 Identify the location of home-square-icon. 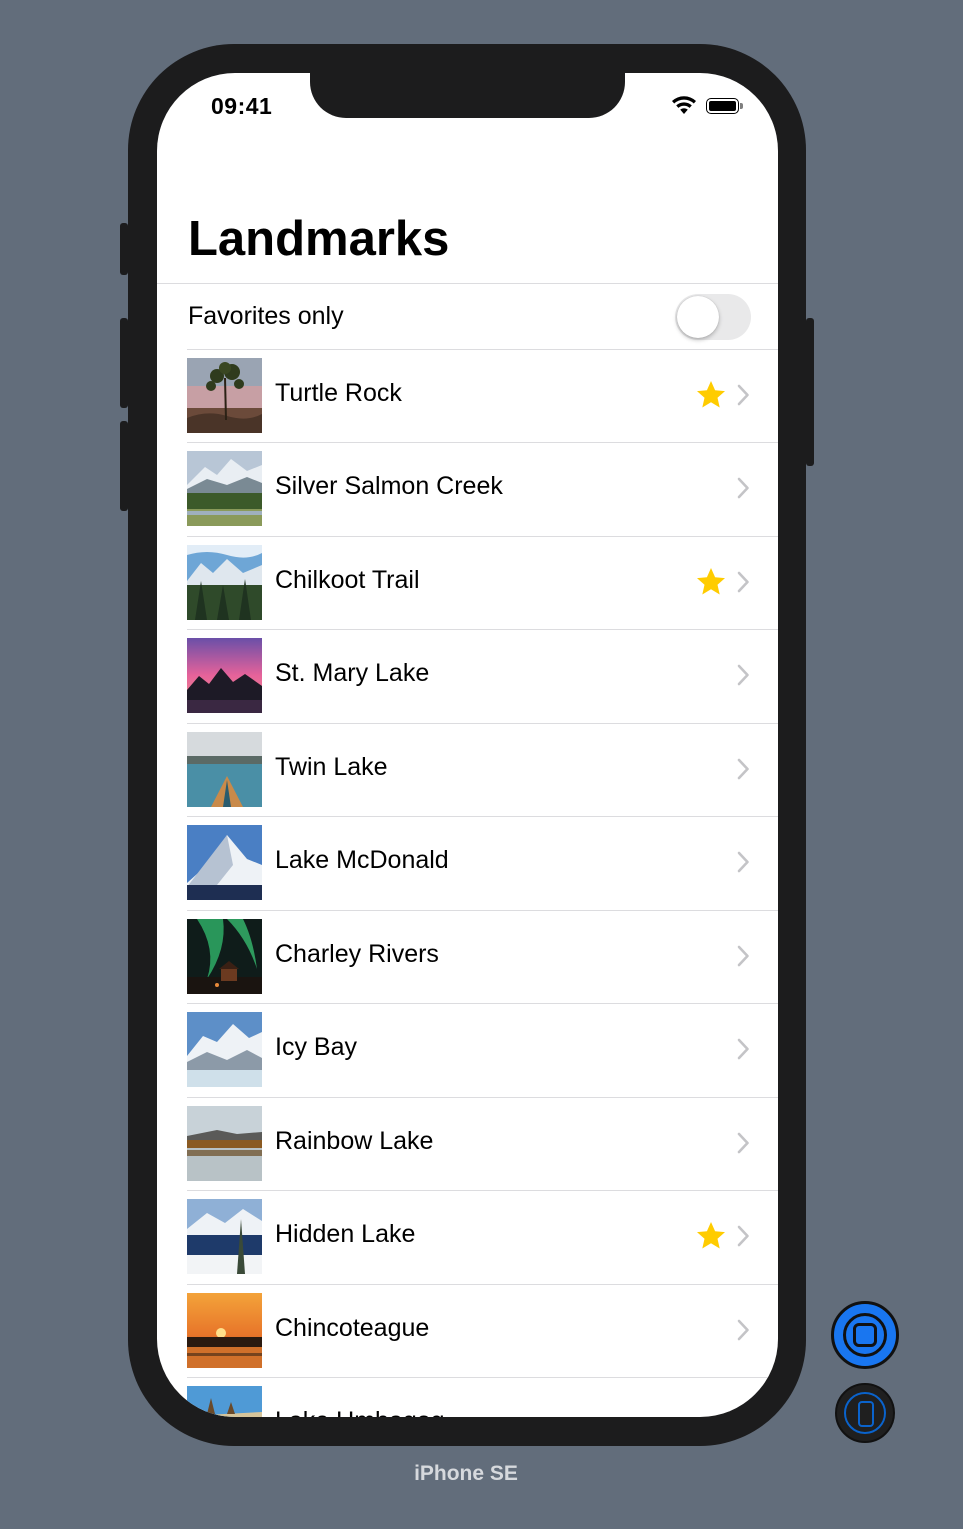
(865, 1335).